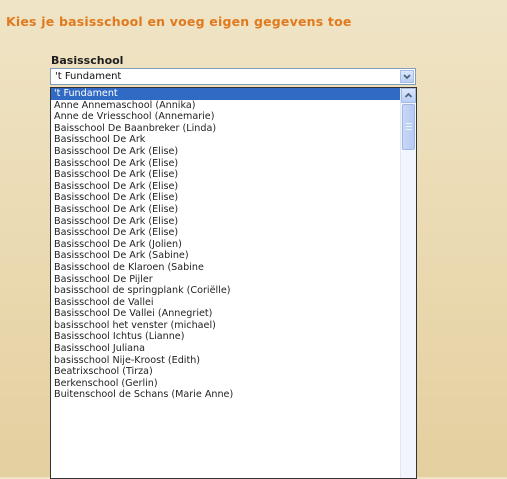  I want to click on school-option: Basisschool De Ark (Sabine), so click(225, 256).